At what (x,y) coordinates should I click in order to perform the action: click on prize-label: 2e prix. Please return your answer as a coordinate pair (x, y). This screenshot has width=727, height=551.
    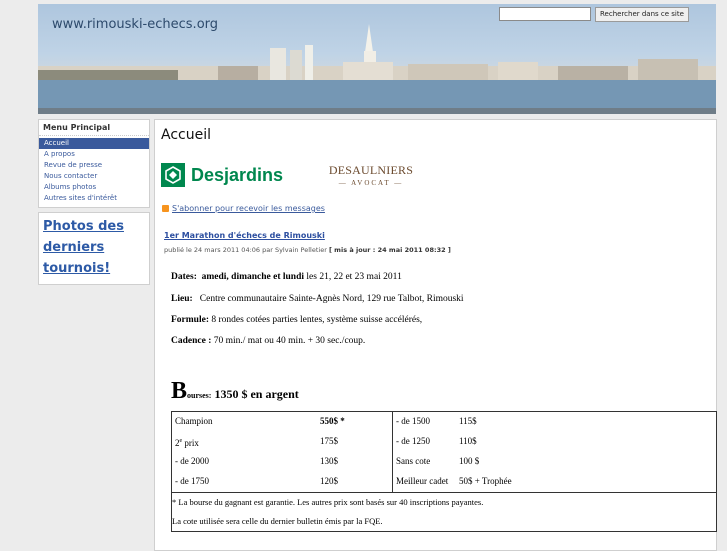
    Looking at the image, I should click on (187, 443).